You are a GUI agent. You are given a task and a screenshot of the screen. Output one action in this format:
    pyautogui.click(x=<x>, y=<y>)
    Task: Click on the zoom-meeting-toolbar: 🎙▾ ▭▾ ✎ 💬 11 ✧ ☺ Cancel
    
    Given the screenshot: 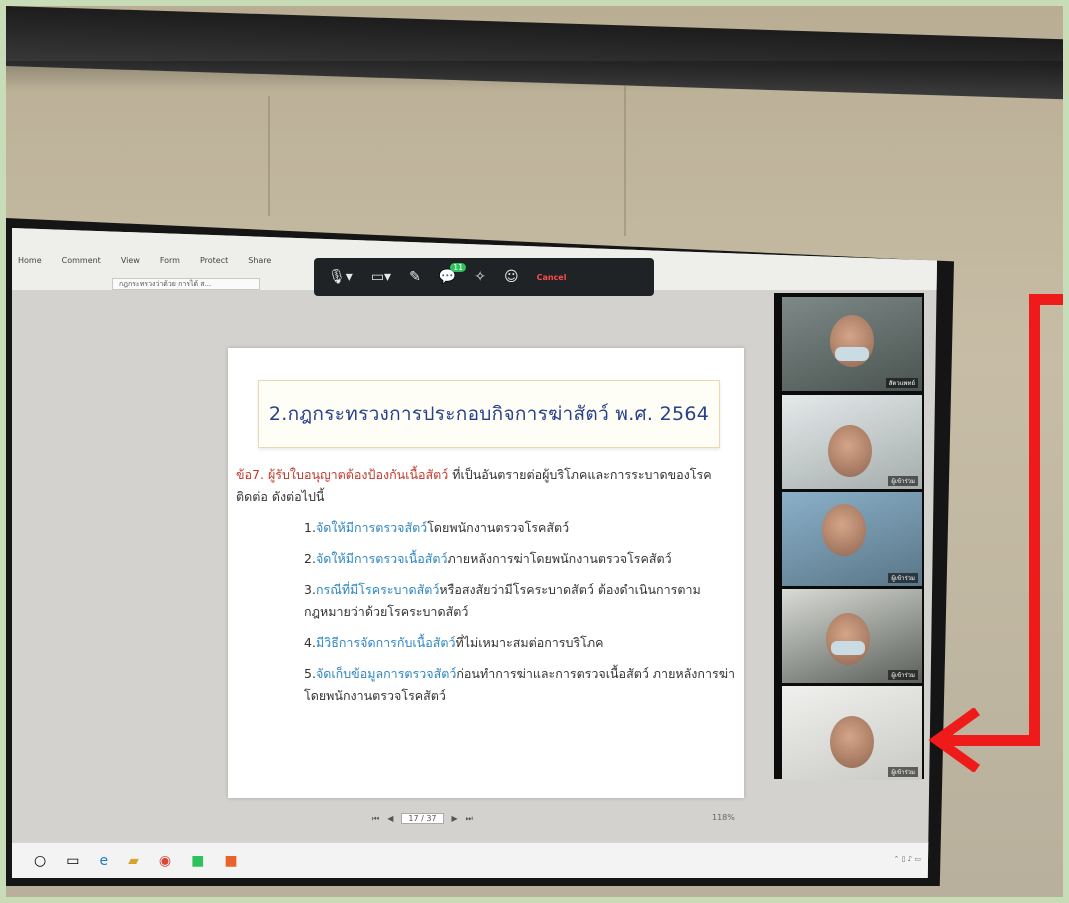 What is the action you would take?
    pyautogui.click(x=484, y=277)
    